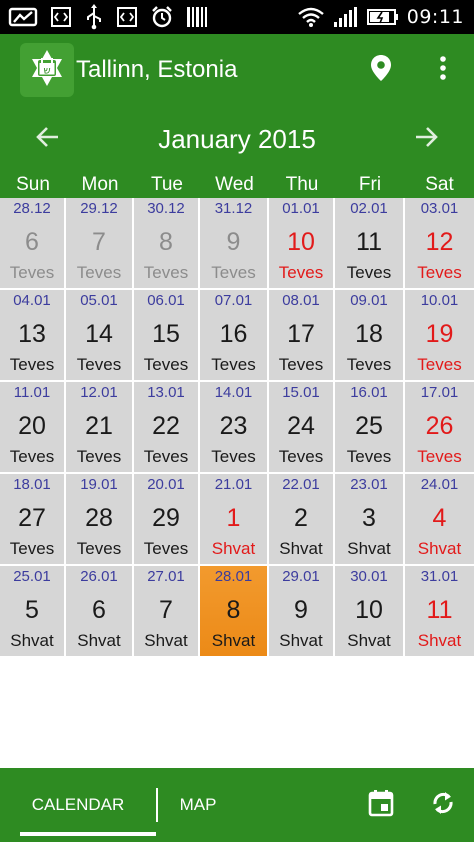 This screenshot has width=474, height=842. I want to click on arrow-right-icon, so click(426, 139).